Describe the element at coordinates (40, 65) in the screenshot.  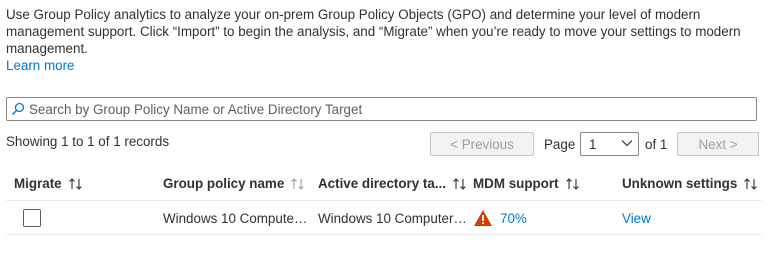
I see `learn-more-link: Learn more` at that location.